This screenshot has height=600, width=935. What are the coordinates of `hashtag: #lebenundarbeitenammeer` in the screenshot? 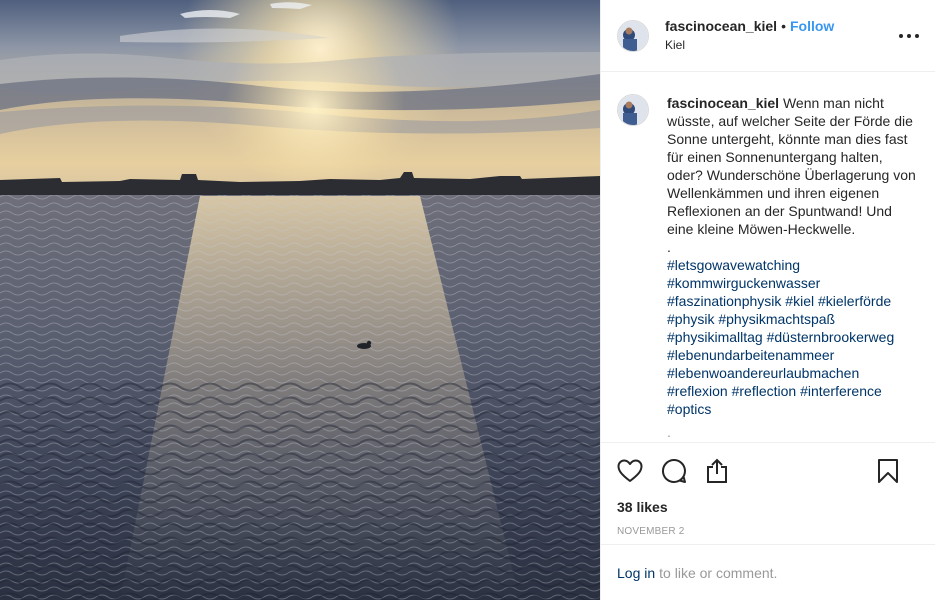 It's located at (750, 355).